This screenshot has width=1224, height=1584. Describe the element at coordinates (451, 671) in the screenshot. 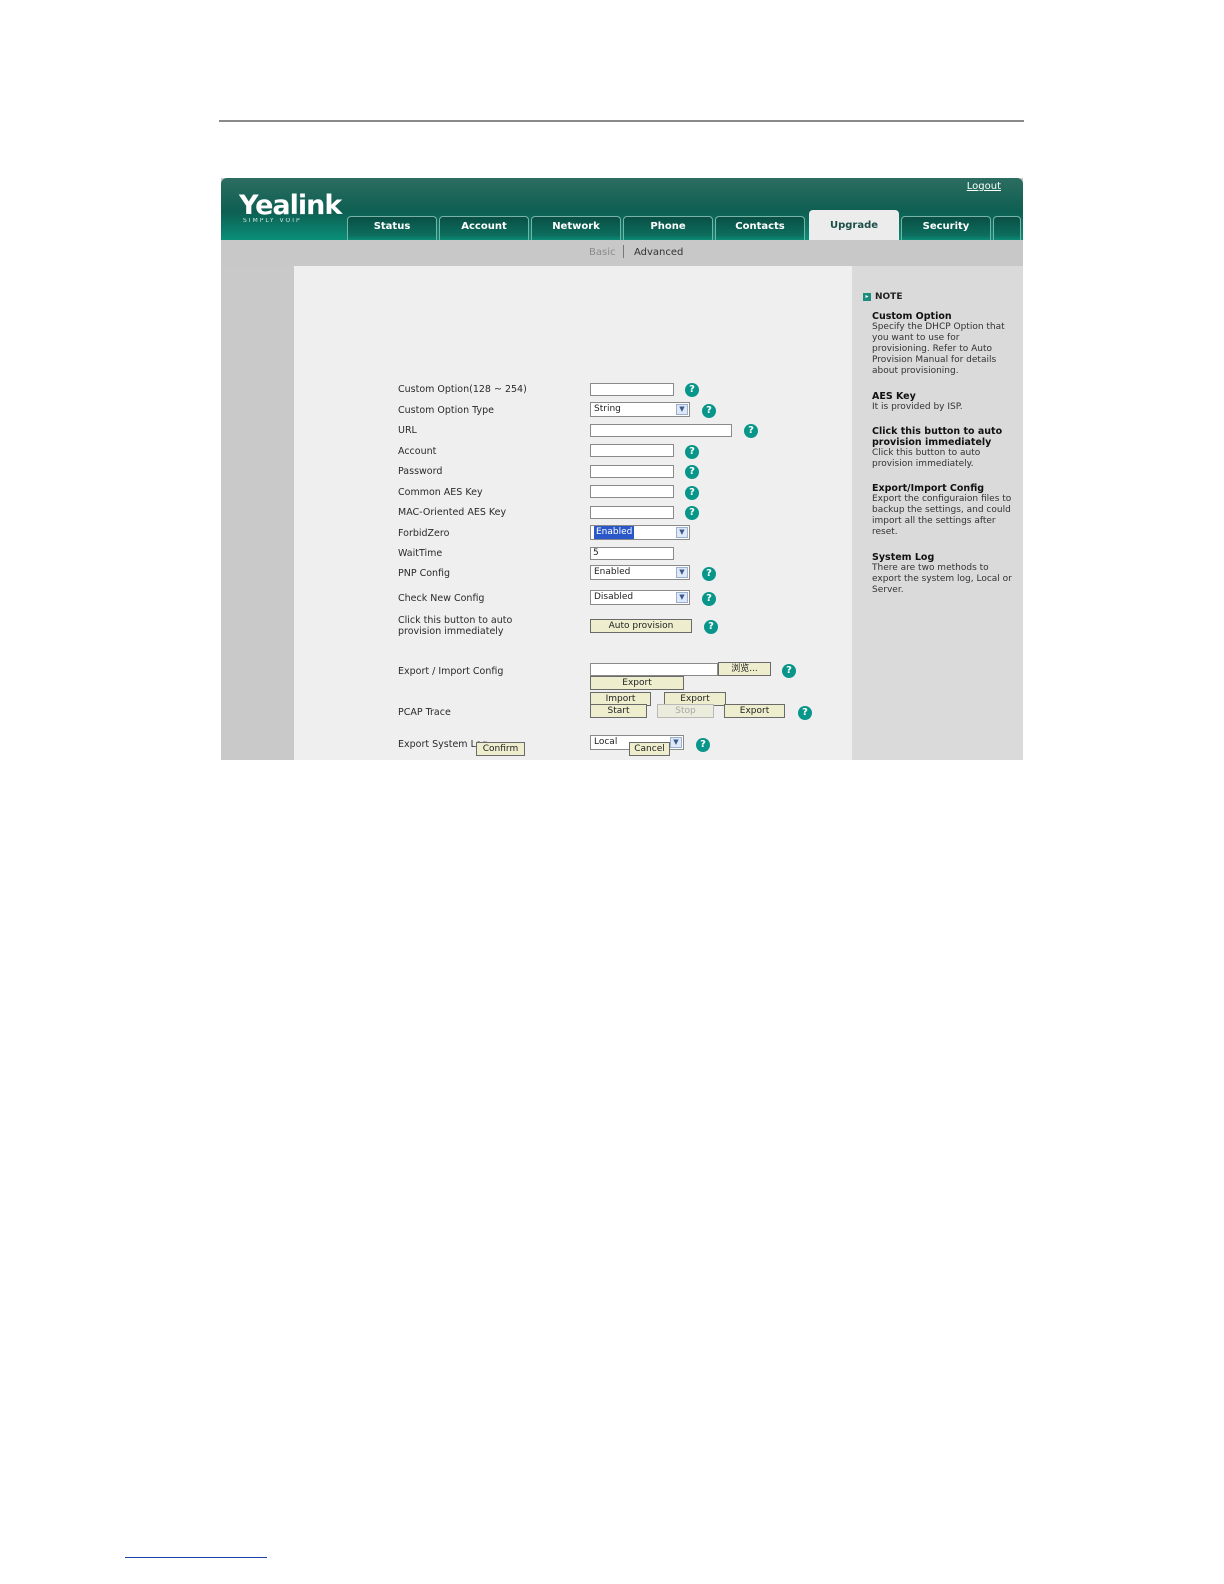

I see `export-import-label: Export / Import Config` at that location.